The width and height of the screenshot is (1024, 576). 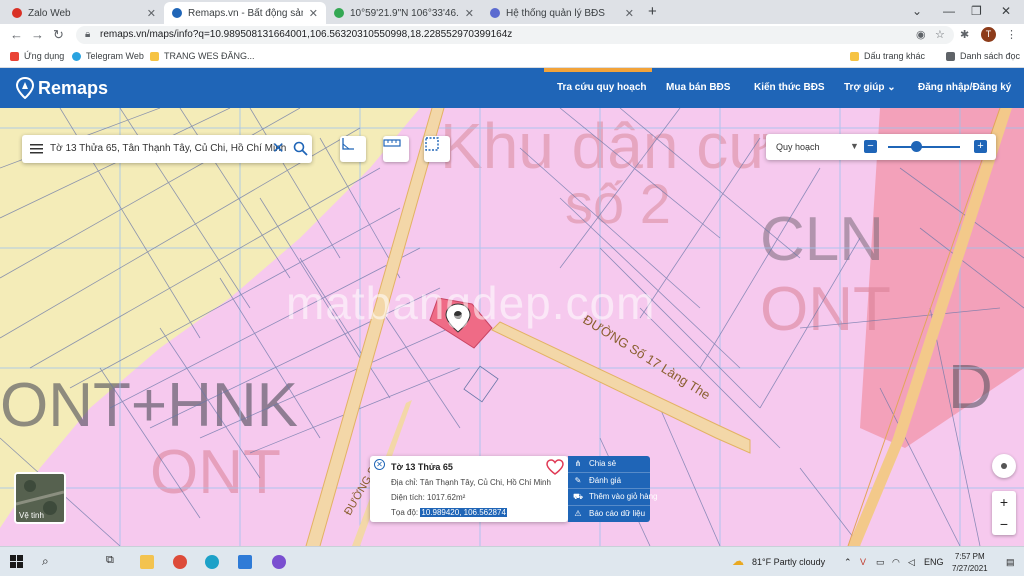 What do you see at coordinates (108, 56) in the screenshot?
I see `bookmark-telegram: Telegram Web` at bounding box center [108, 56].